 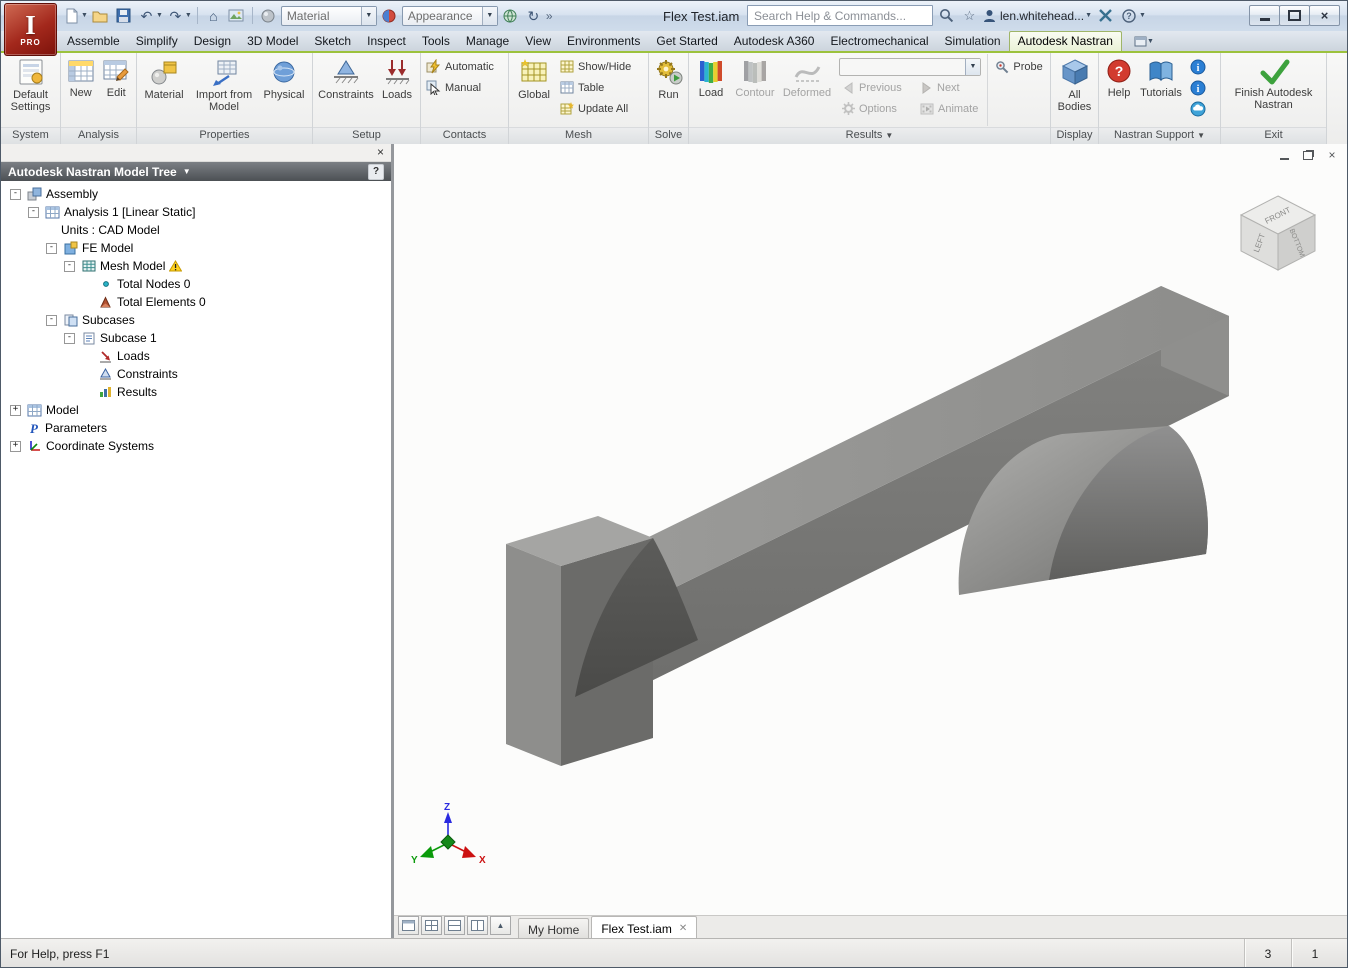 What do you see at coordinates (164, 90) in the screenshot?
I see `material-button: Material` at bounding box center [164, 90].